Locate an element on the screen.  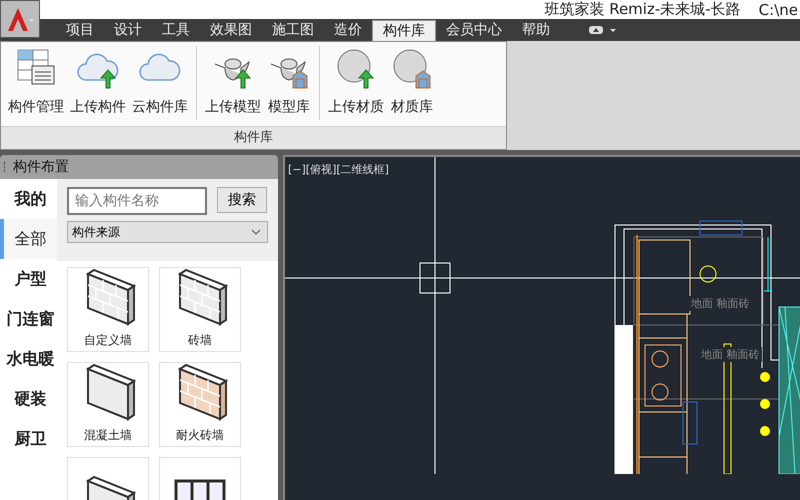
component-tile: 混凝土墙 is located at coordinates (108, 404).